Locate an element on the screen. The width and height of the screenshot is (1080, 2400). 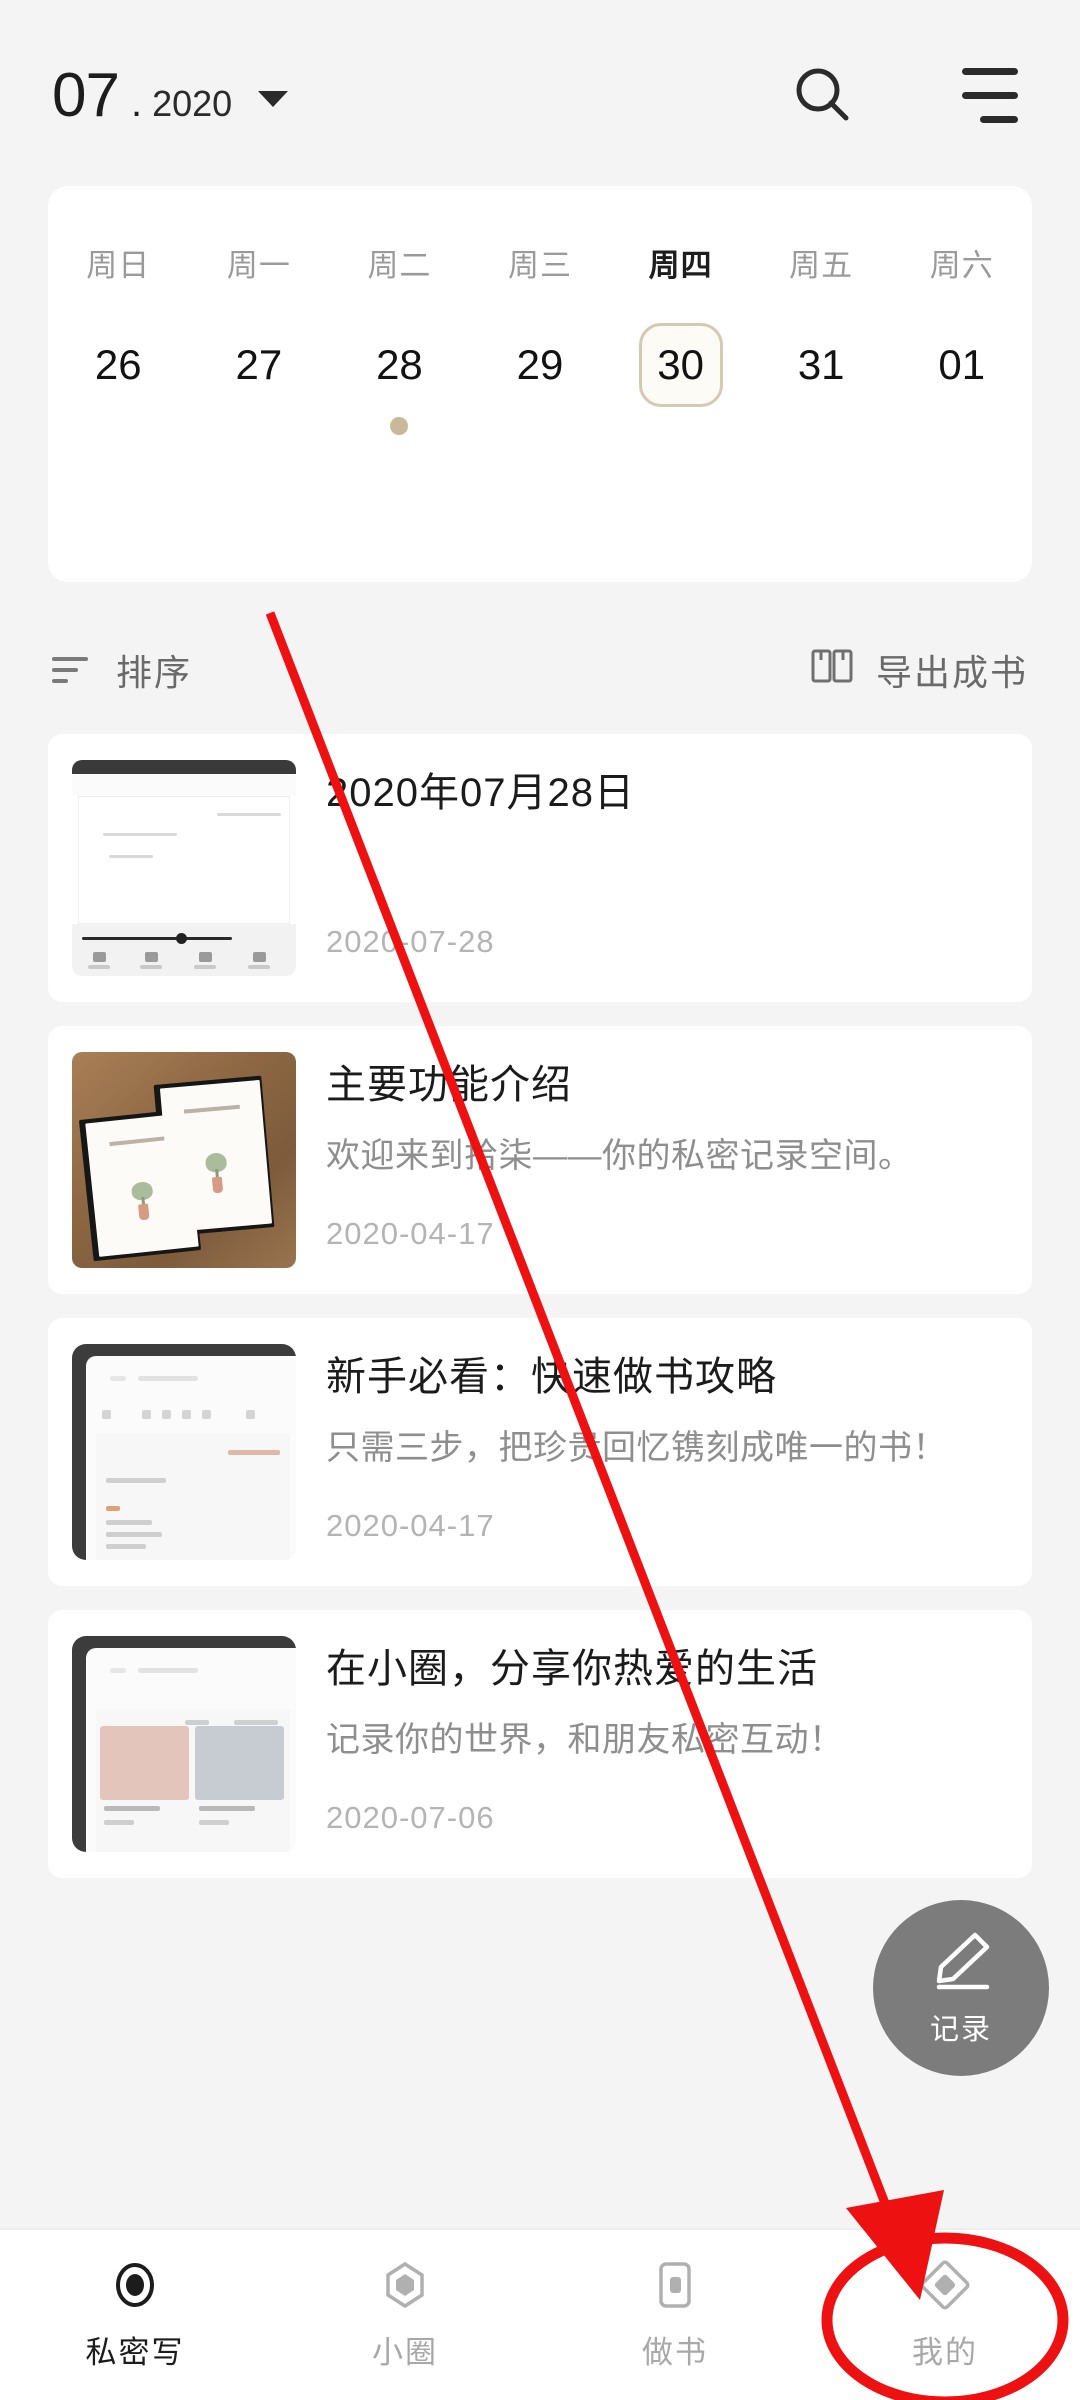
list-item: 主要功能介绍 欢迎来到拾柒——你的私密记录空间。 2020-04-17 is located at coordinates (540, 1160).